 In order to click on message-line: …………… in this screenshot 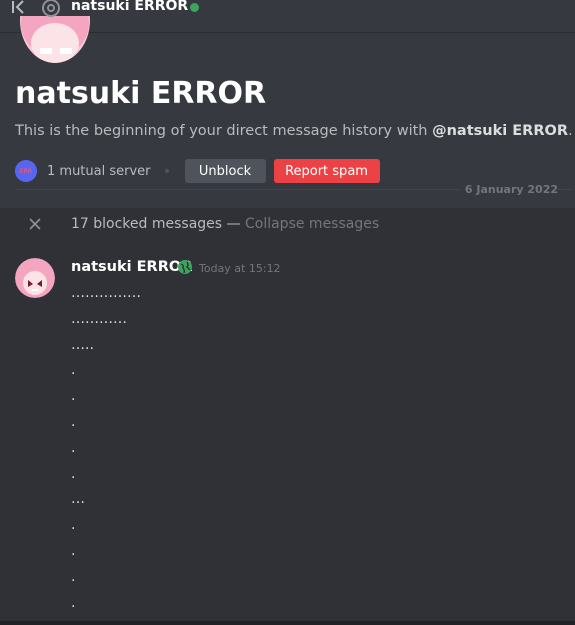, I will do `click(106, 293)`.